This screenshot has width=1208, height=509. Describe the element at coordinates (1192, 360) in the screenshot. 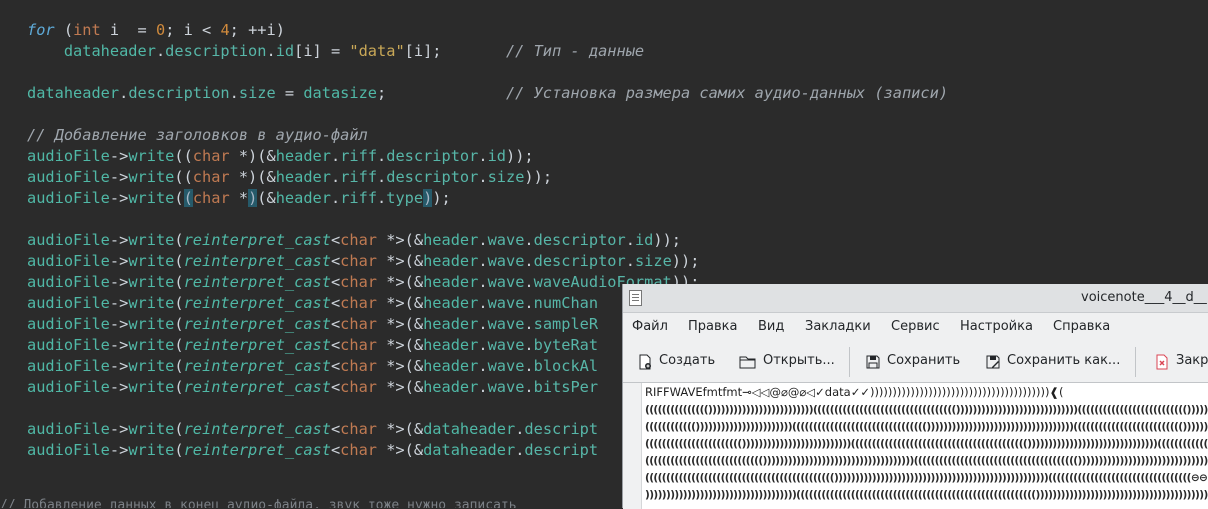

I see `close-label: Закр` at that location.